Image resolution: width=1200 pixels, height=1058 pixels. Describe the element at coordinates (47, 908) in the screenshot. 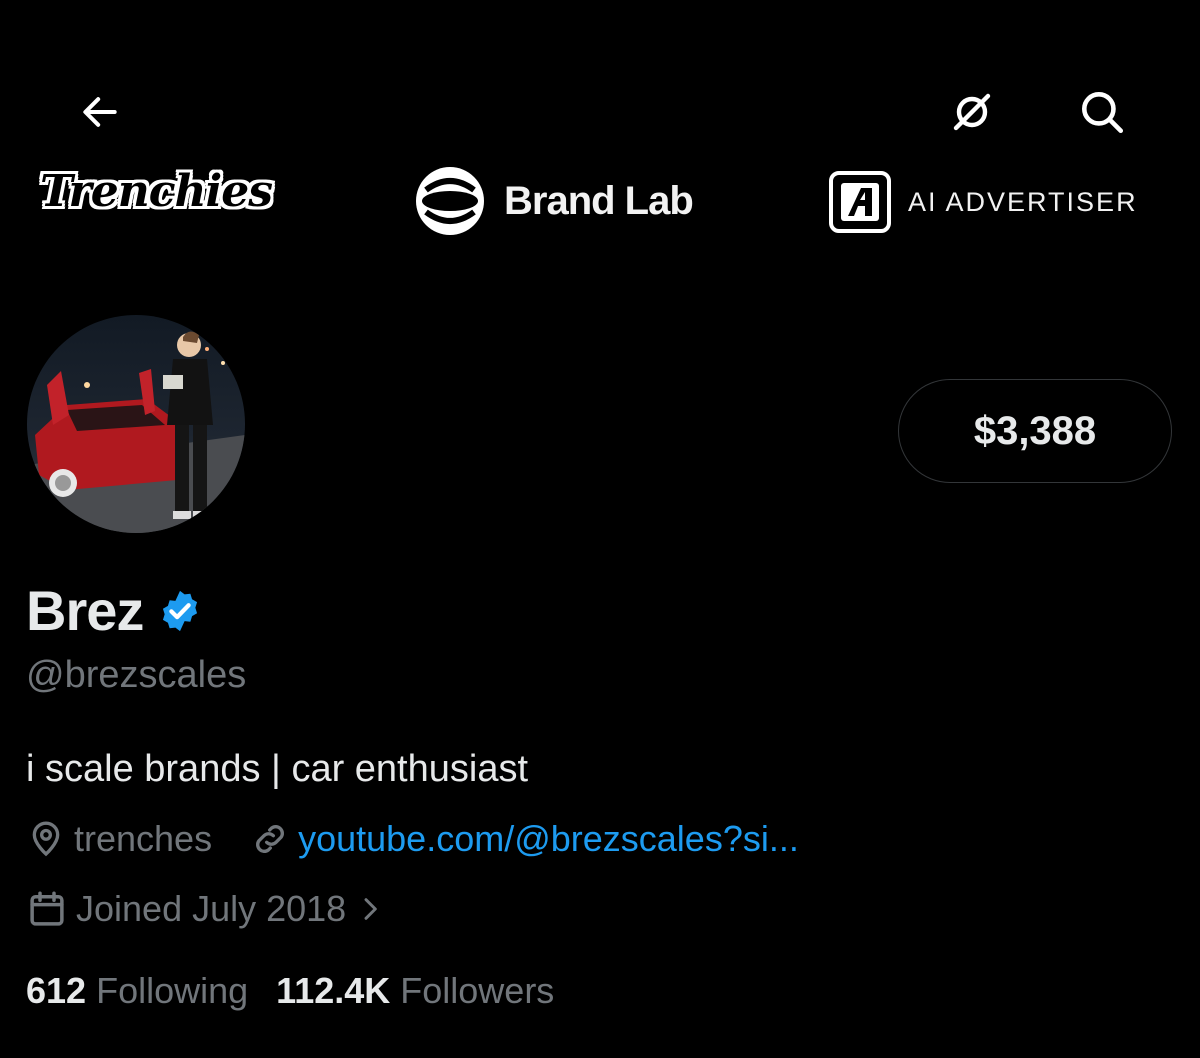

I see `calendar-icon` at that location.